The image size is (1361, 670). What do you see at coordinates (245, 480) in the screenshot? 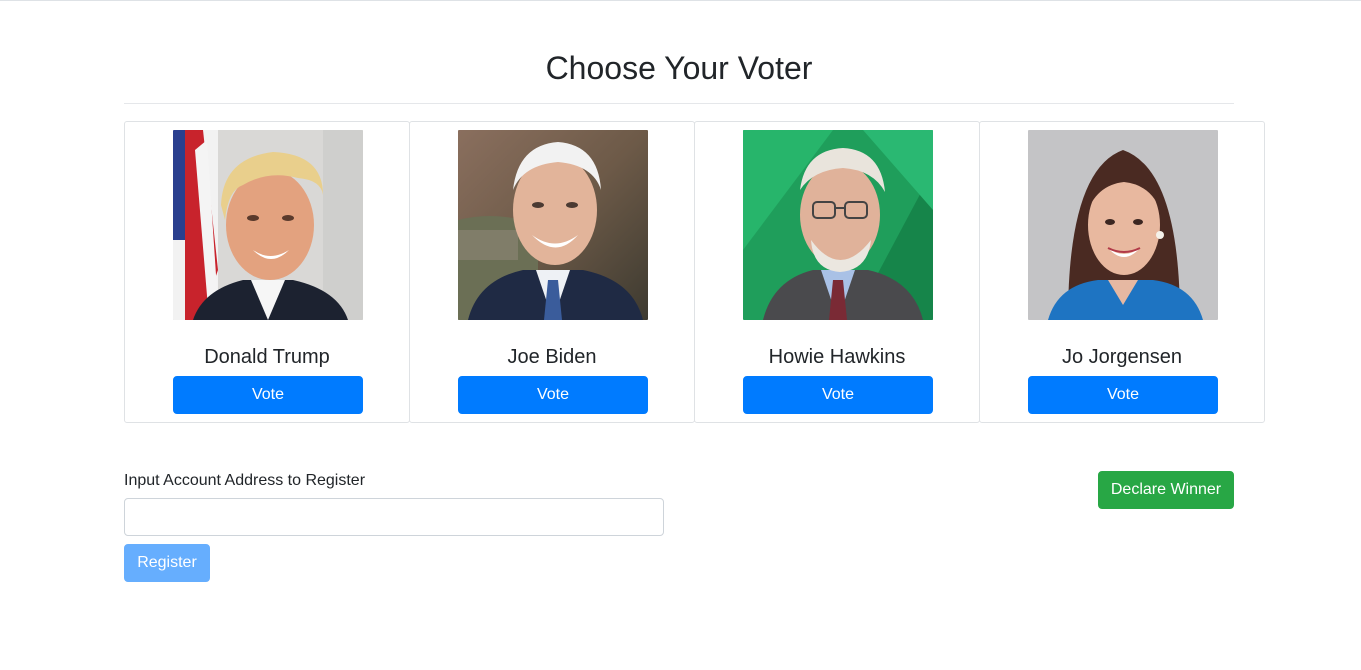
I see `register-label: Input Account Address to Register` at bounding box center [245, 480].